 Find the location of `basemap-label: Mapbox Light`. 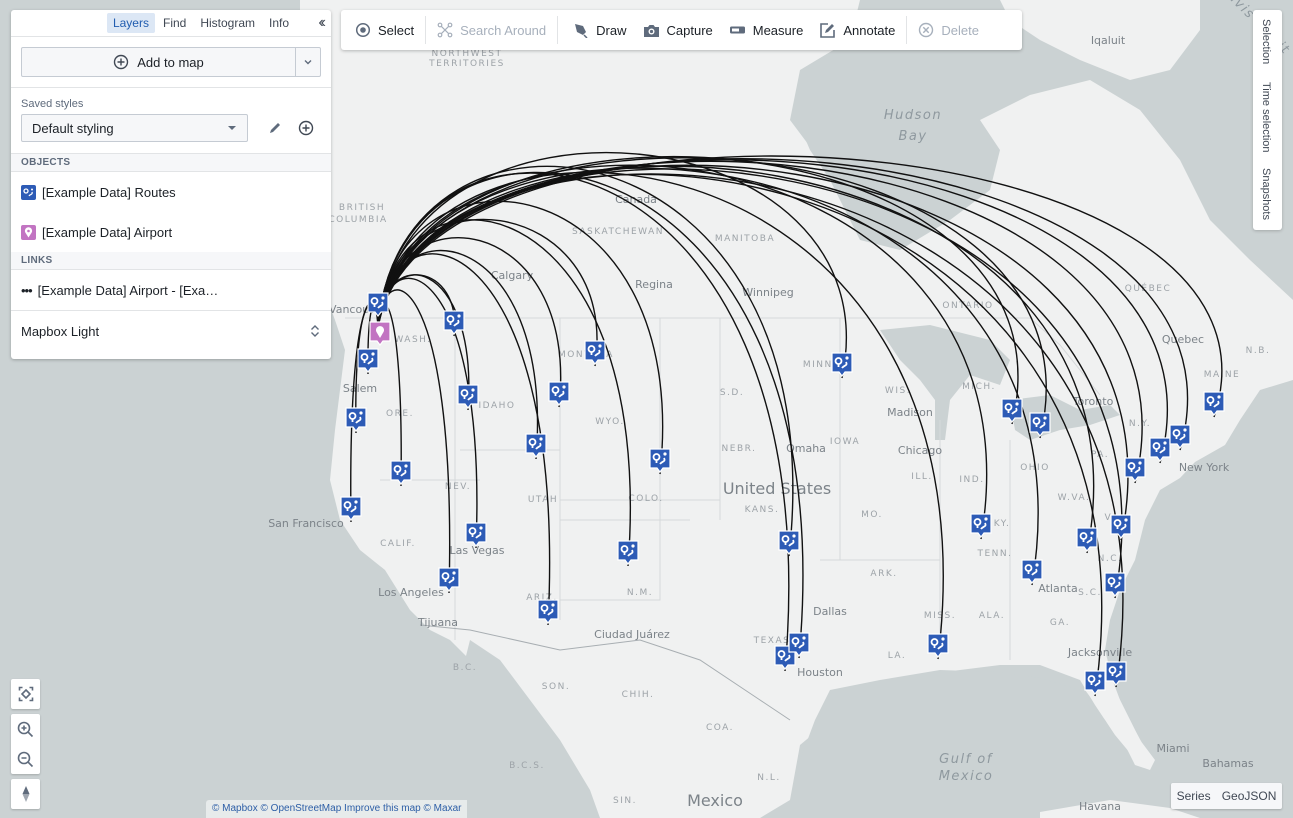

basemap-label: Mapbox Light is located at coordinates (60, 331).